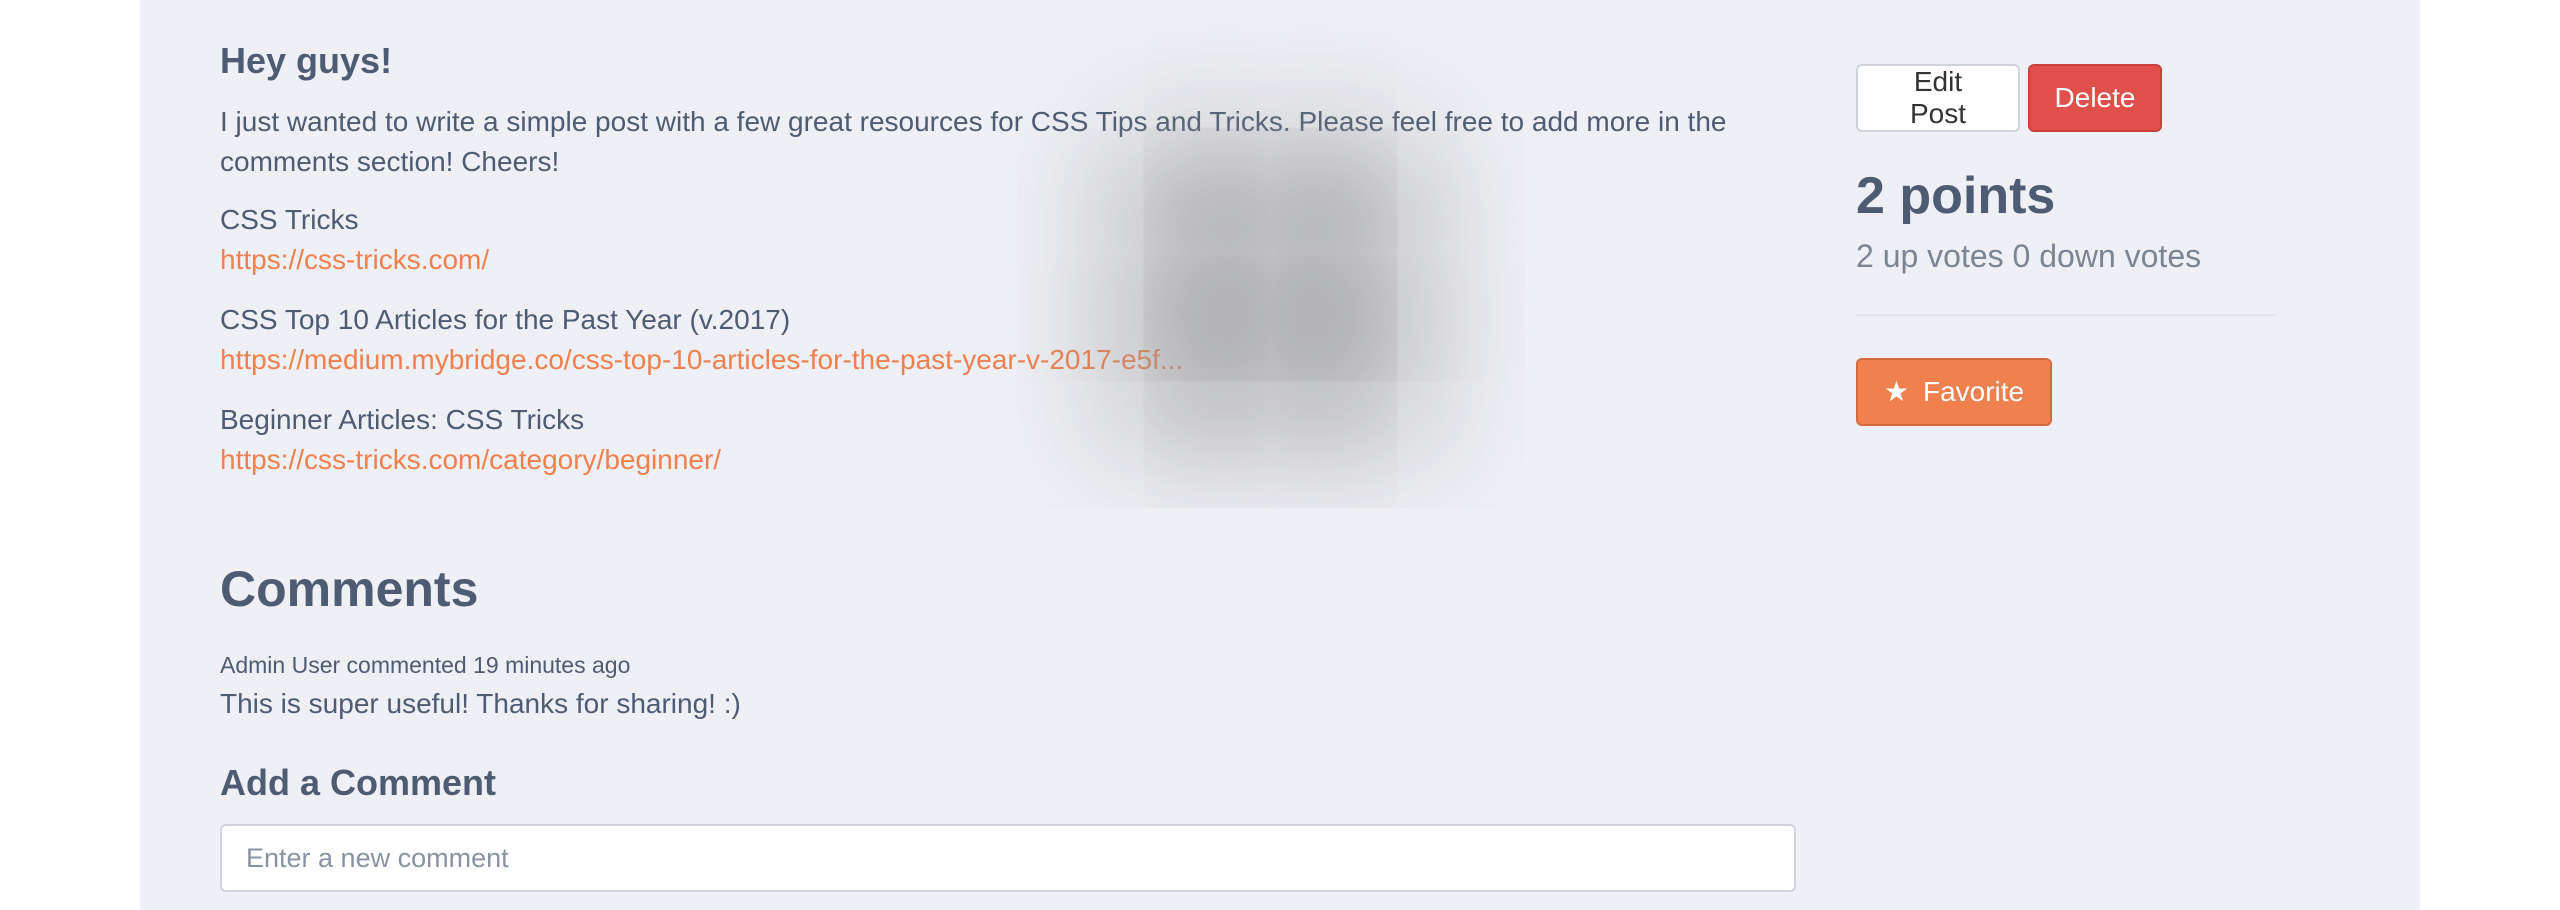 The height and width of the screenshot is (910, 2560). What do you see at coordinates (1956, 196) in the screenshot?
I see `points-total: 2 points` at bounding box center [1956, 196].